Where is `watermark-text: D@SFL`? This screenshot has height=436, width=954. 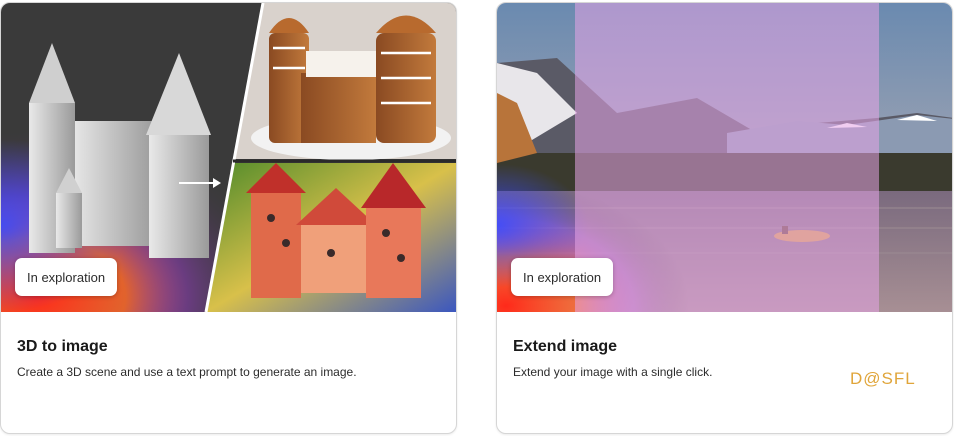
watermark-text: D@SFL is located at coordinates (883, 378).